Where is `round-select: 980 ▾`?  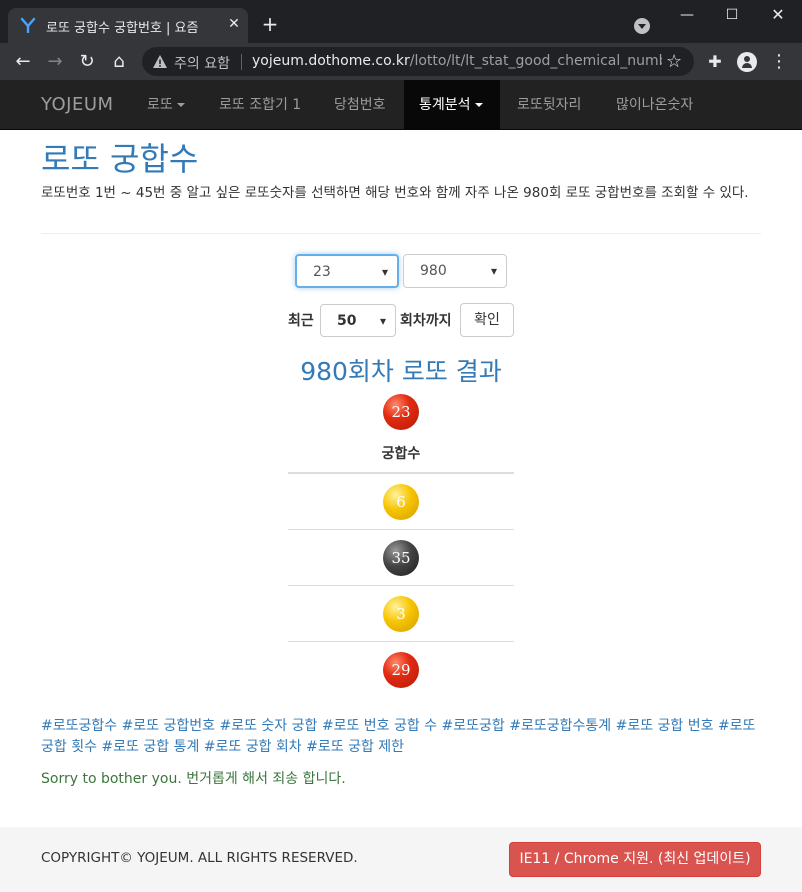
round-select: 980 ▾ is located at coordinates (455, 271).